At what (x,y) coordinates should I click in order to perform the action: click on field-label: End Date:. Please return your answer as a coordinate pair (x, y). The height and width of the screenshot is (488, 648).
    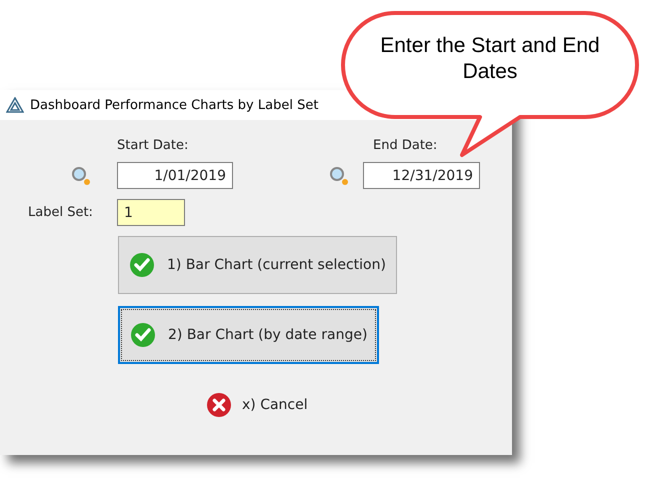
    Looking at the image, I should click on (405, 145).